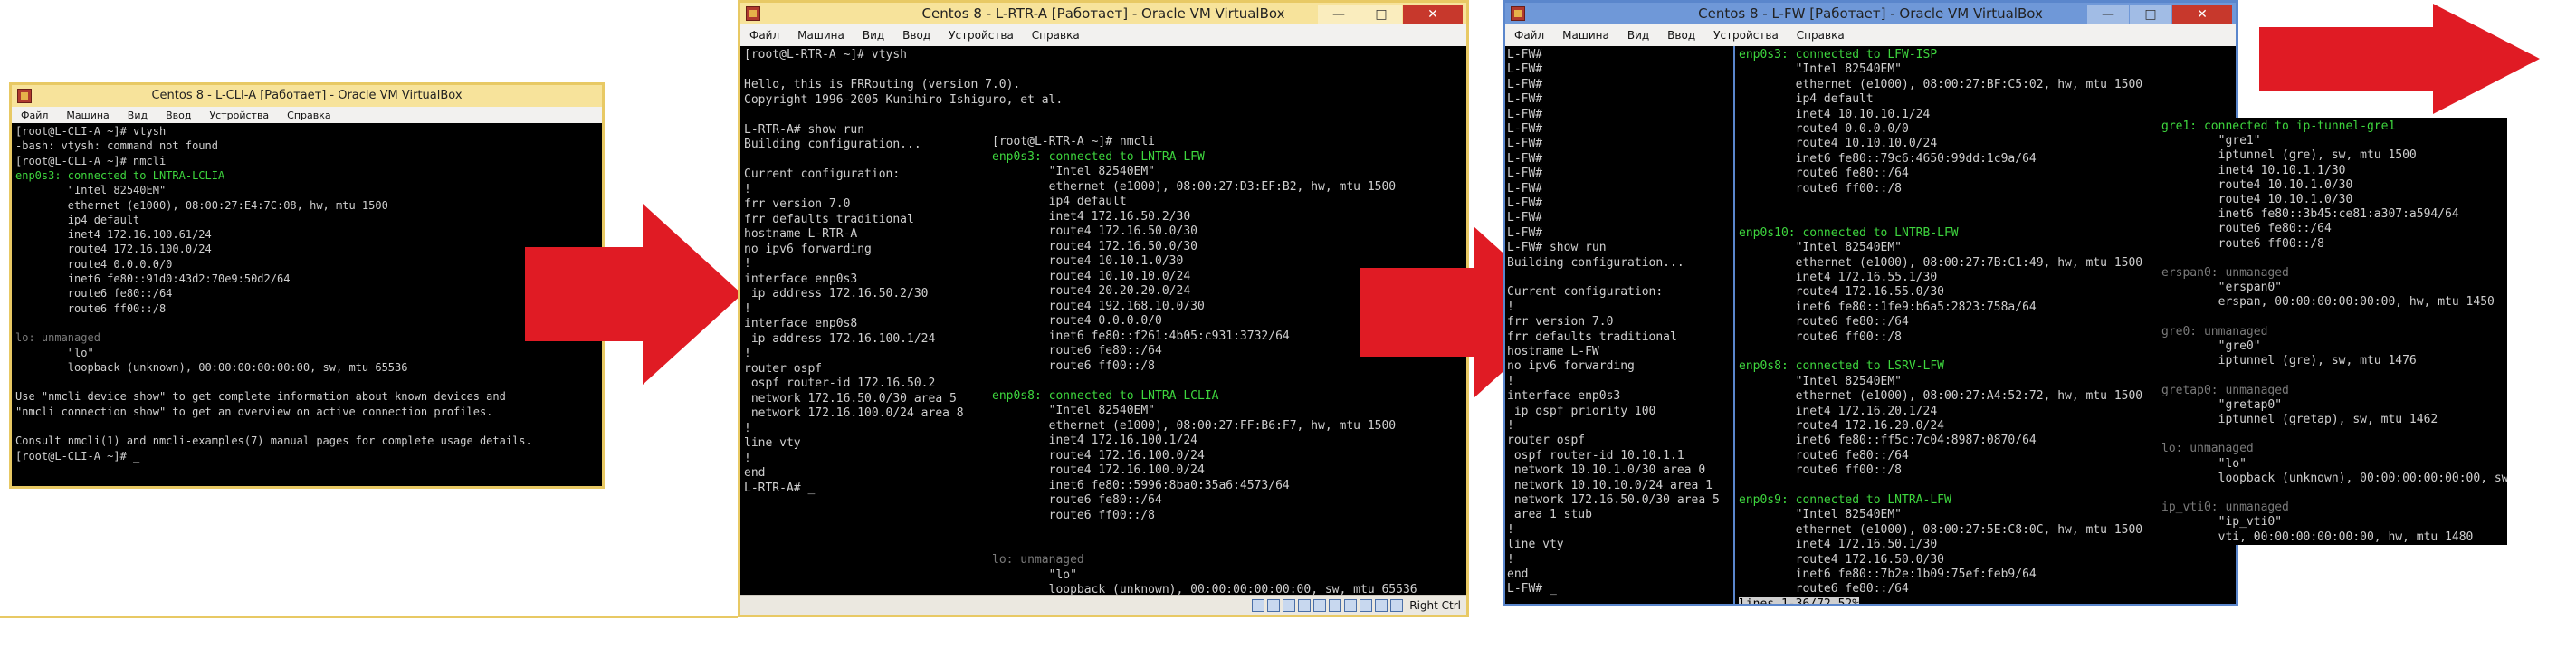  What do you see at coordinates (1336, 605) in the screenshot?
I see `shared-folders-icon` at bounding box center [1336, 605].